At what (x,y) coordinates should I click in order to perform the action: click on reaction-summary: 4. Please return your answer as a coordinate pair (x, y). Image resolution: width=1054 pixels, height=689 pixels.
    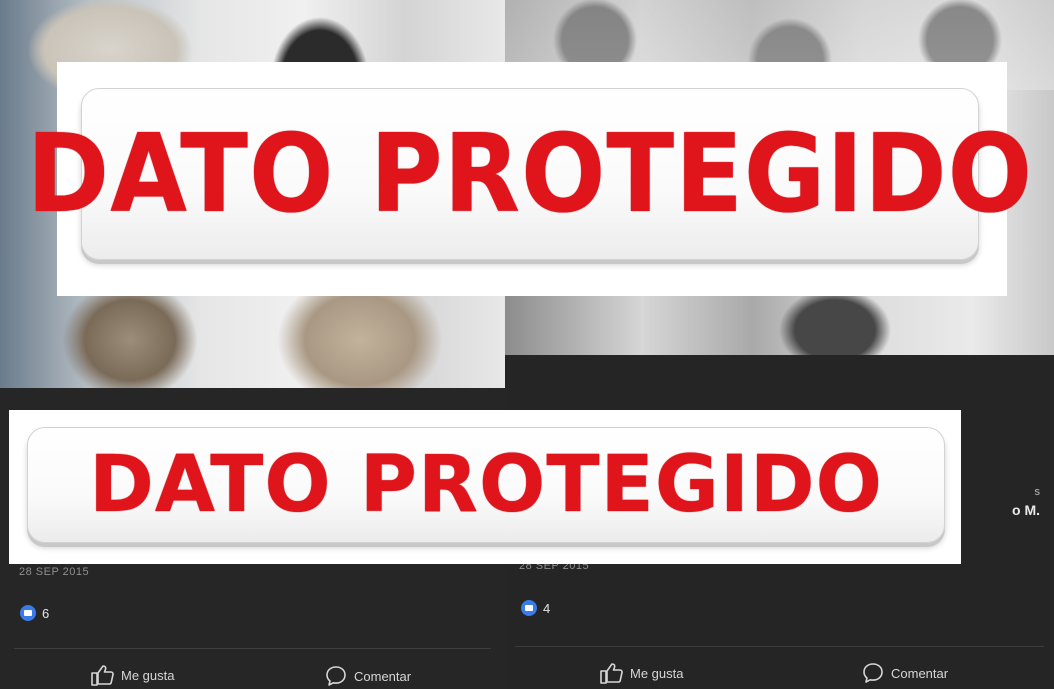
    Looking at the image, I should click on (535, 608).